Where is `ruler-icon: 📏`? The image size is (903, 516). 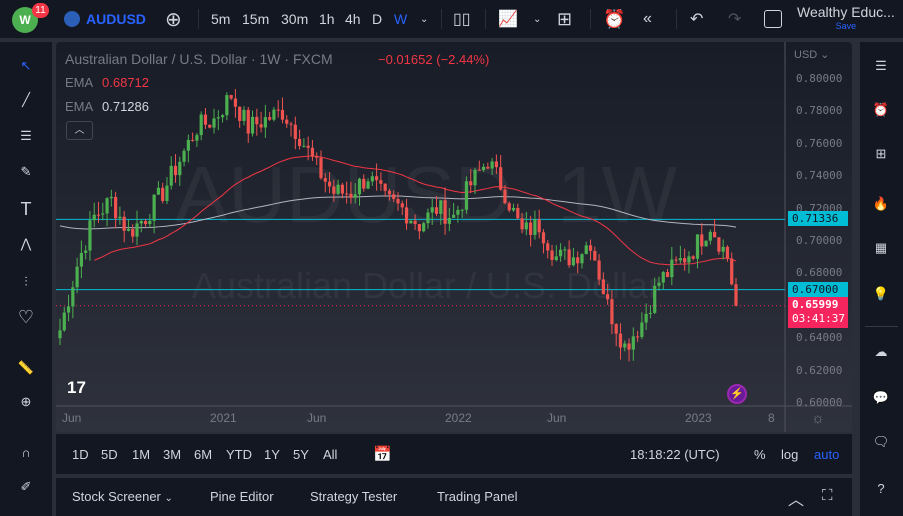
ruler-icon: 📏 is located at coordinates (26, 368).